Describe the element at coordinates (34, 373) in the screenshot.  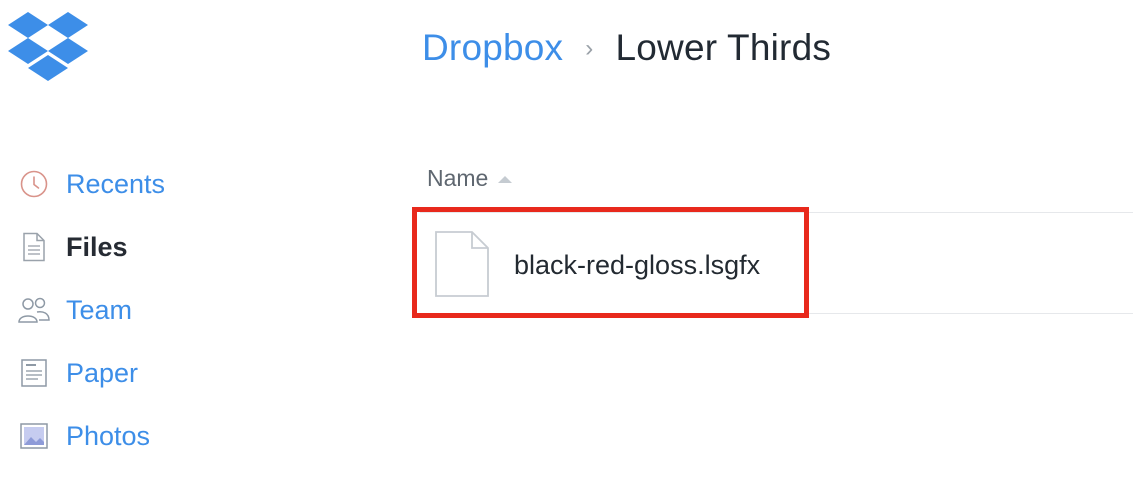
I see `paper-icon` at that location.